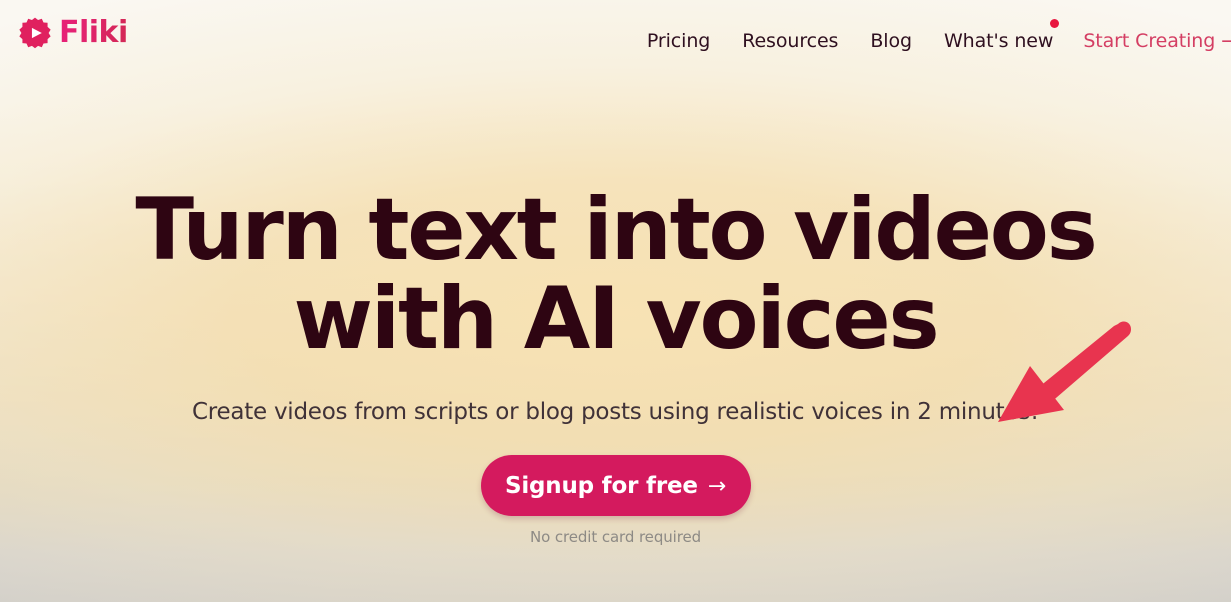 This screenshot has height=602, width=1231. I want to click on hero-headline-line-2: with AI voices, so click(616, 318).